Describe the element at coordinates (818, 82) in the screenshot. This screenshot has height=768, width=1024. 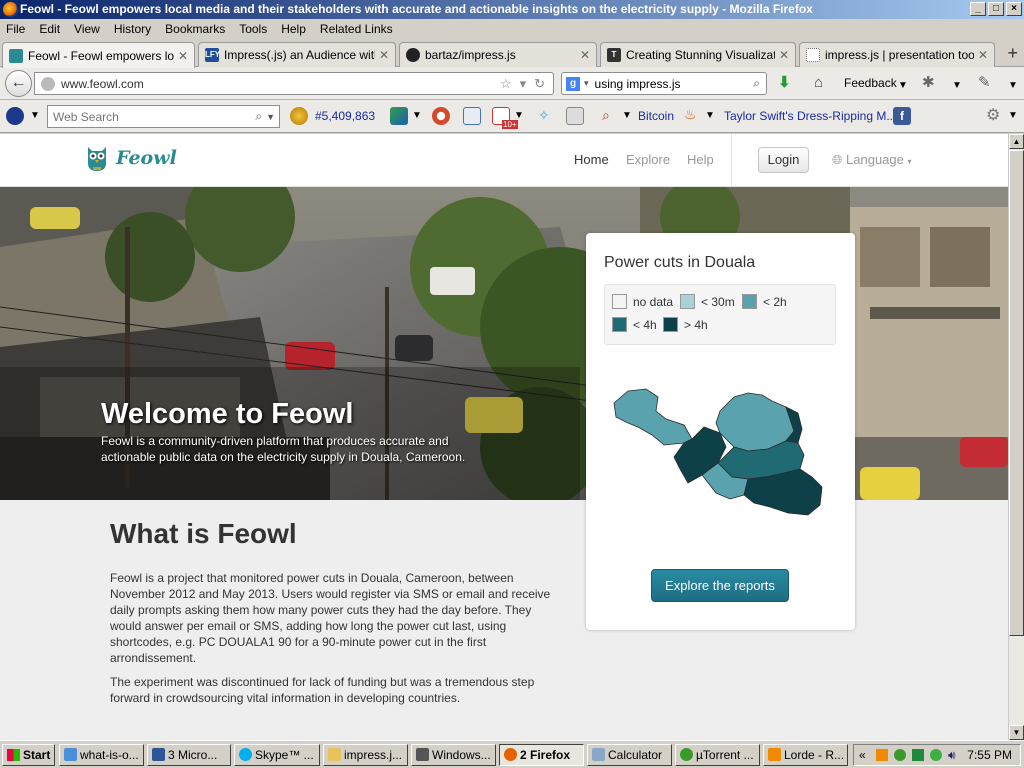
I see `home-icon: ⌂` at that location.